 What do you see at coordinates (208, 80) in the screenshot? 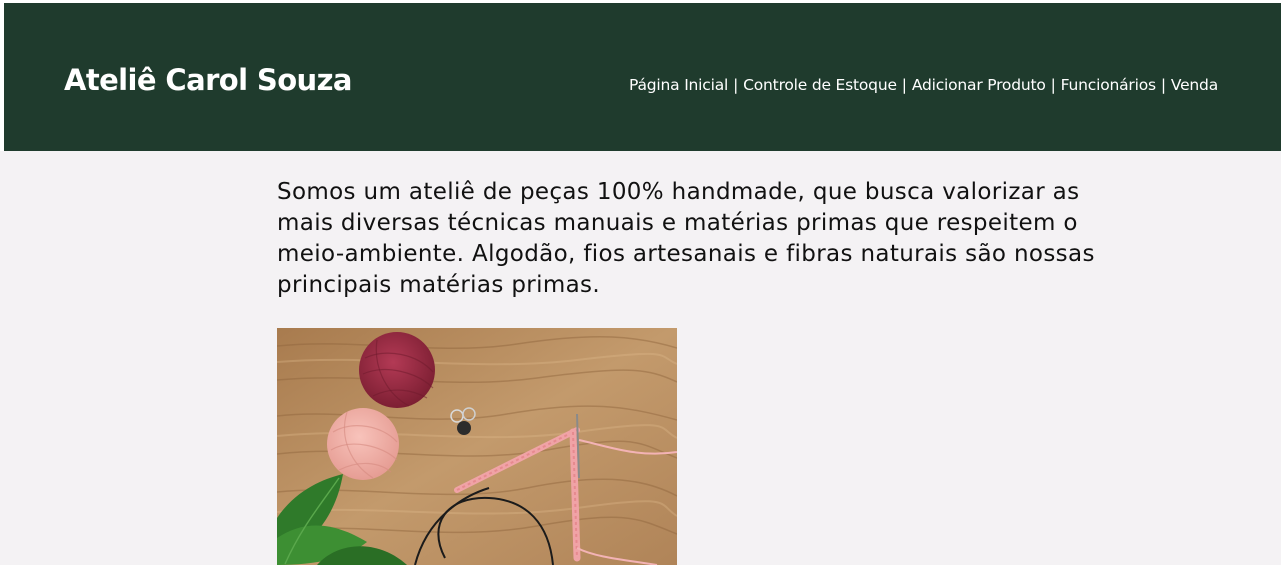
I see `site-title: Ateliê Carol Souza` at bounding box center [208, 80].